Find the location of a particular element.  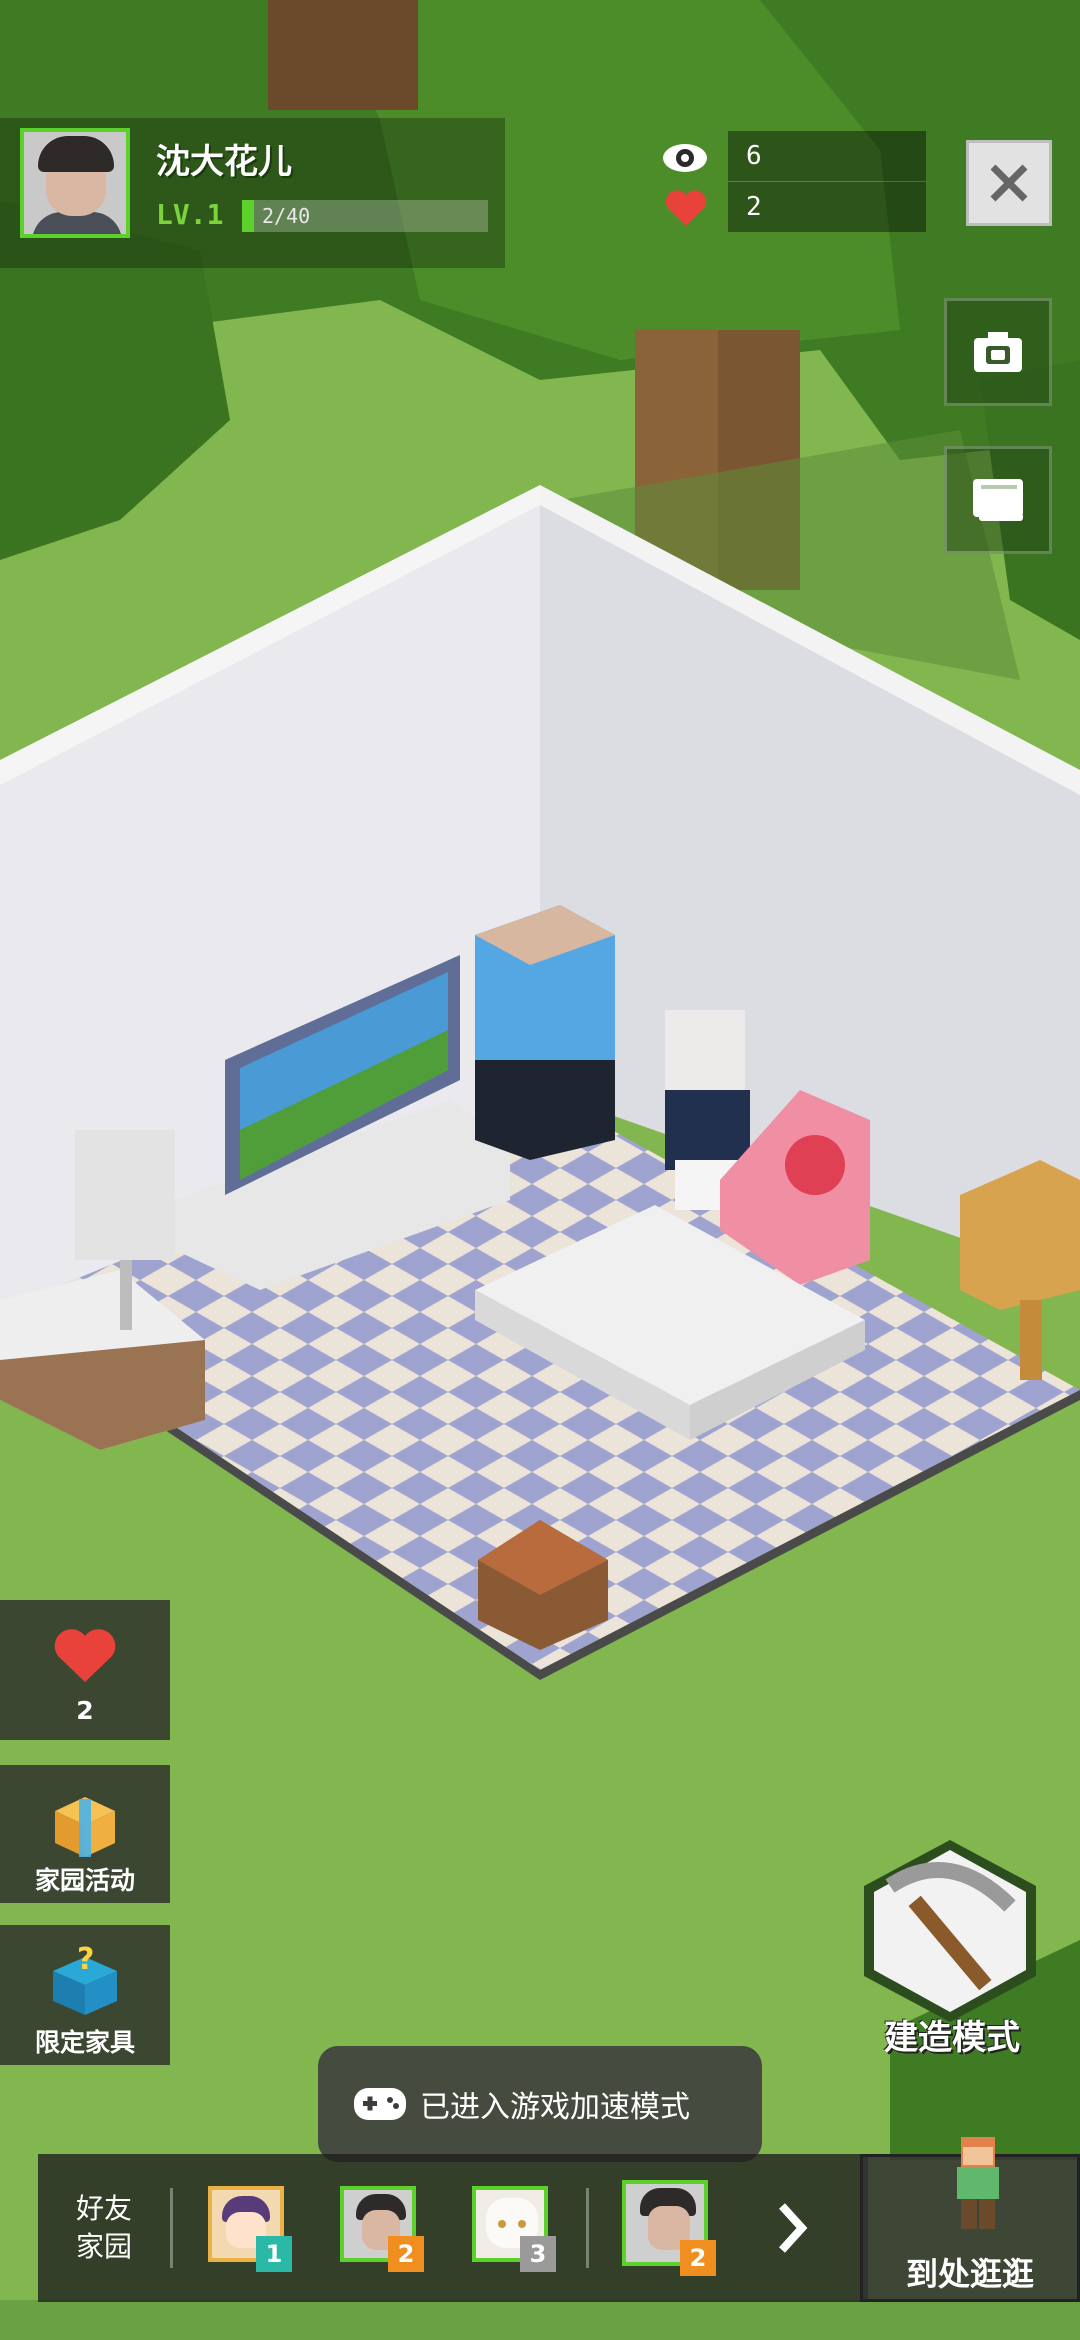

book-icon is located at coordinates (998, 500).